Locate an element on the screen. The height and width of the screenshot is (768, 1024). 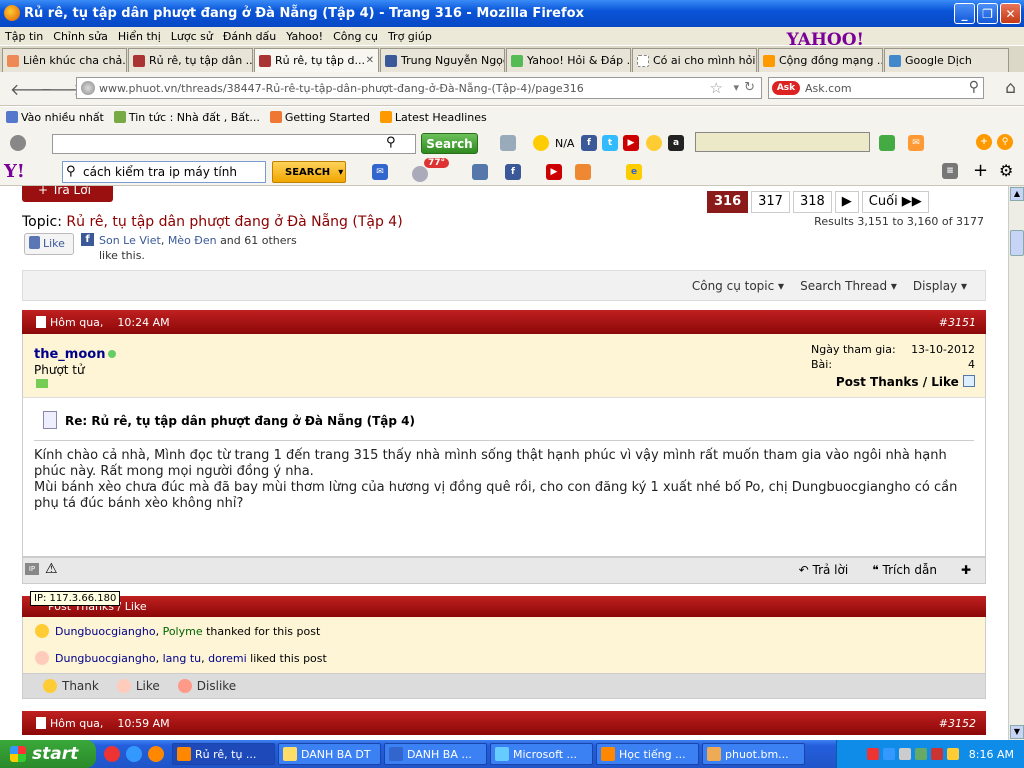
highlight-icon is located at coordinates (508, 143).